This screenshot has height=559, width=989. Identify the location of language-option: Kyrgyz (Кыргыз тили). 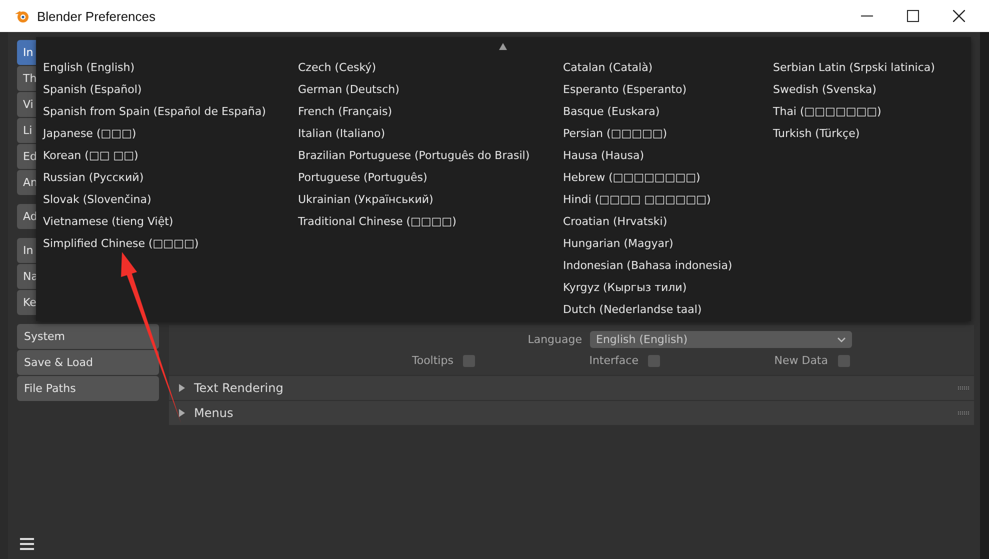
(668, 288).